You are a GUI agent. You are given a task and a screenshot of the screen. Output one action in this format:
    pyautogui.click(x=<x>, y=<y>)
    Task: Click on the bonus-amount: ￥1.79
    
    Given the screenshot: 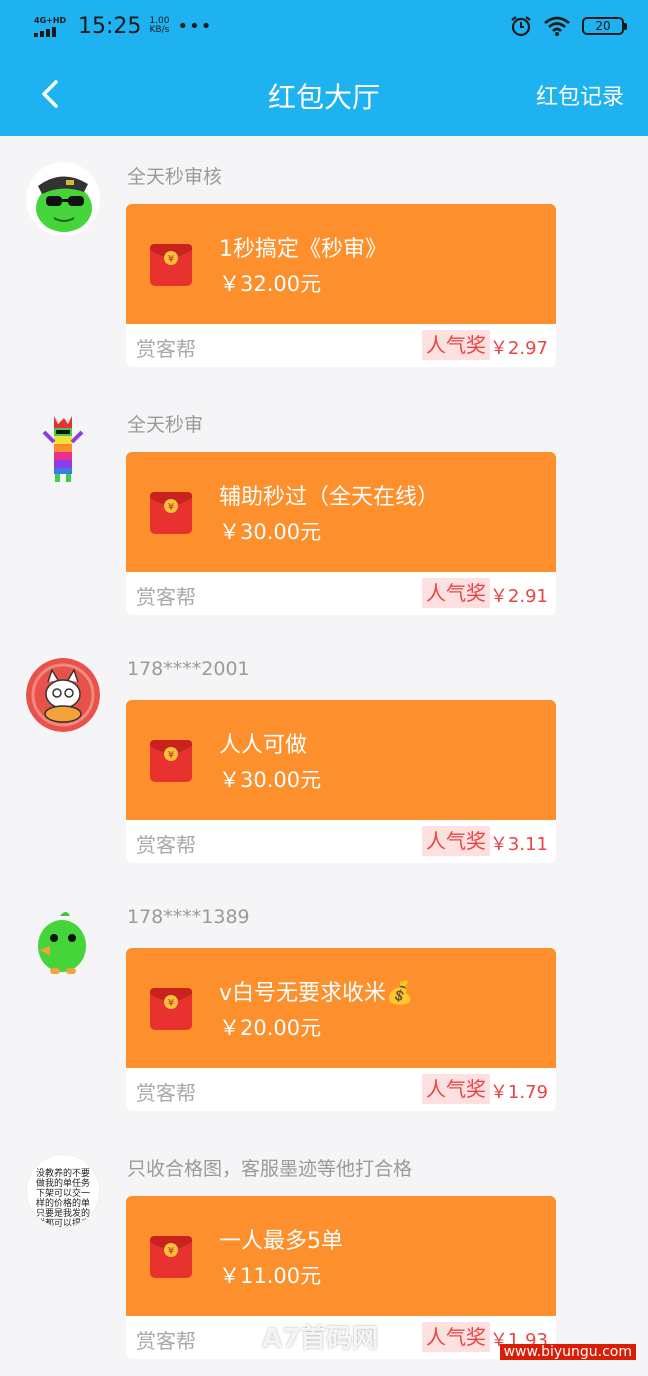 What is the action you would take?
    pyautogui.click(x=518, y=1092)
    